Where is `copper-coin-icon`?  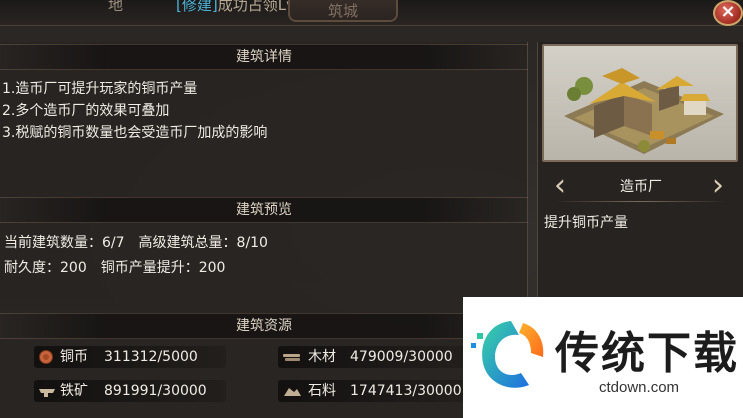
copper-coin-icon is located at coordinates (46, 357).